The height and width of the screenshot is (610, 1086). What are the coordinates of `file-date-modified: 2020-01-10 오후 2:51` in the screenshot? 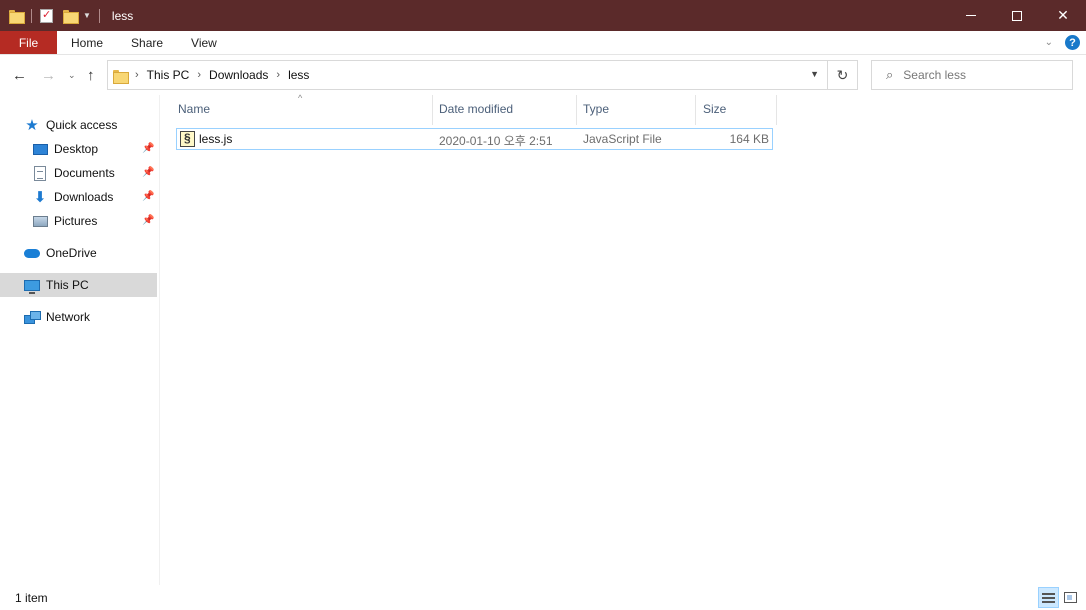 It's located at (496, 141).